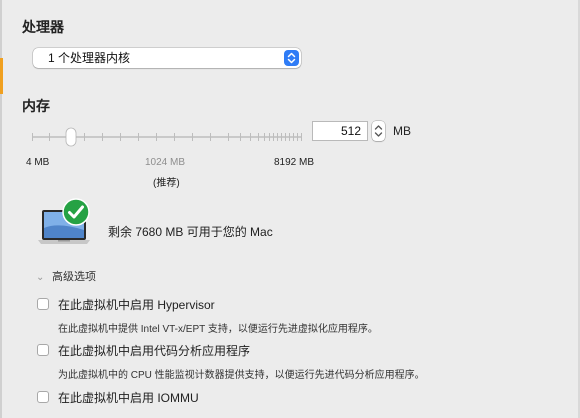  What do you see at coordinates (165, 162) in the screenshot?
I see `slider-recommended-label: 1024 MB` at bounding box center [165, 162].